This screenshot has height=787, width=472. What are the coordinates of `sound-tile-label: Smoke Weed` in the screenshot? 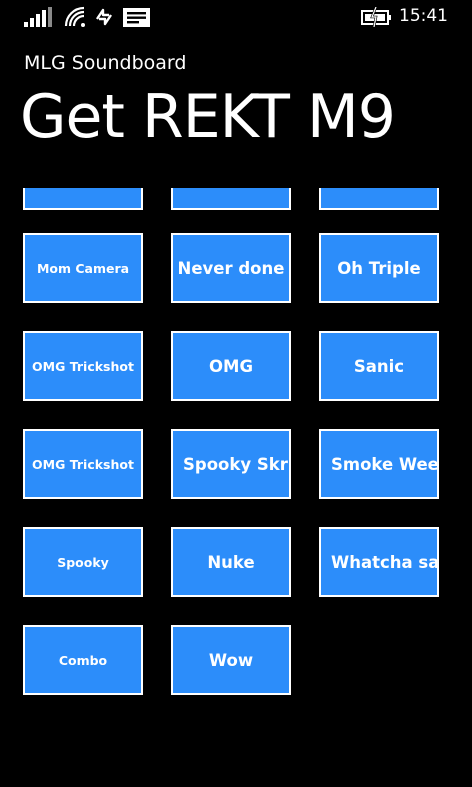 It's located at (384, 464).